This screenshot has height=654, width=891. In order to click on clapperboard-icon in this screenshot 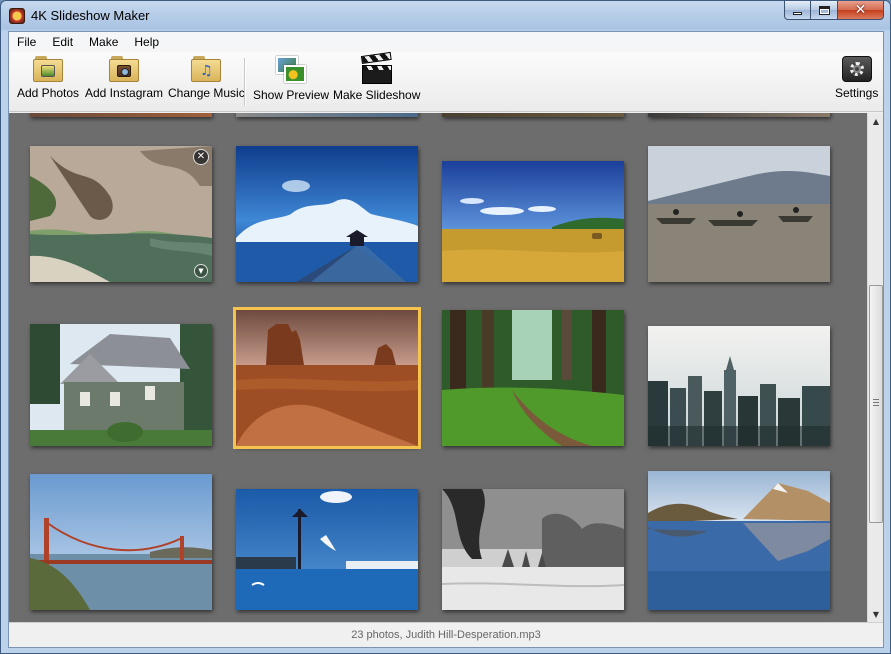, I will do `click(376, 67)`.